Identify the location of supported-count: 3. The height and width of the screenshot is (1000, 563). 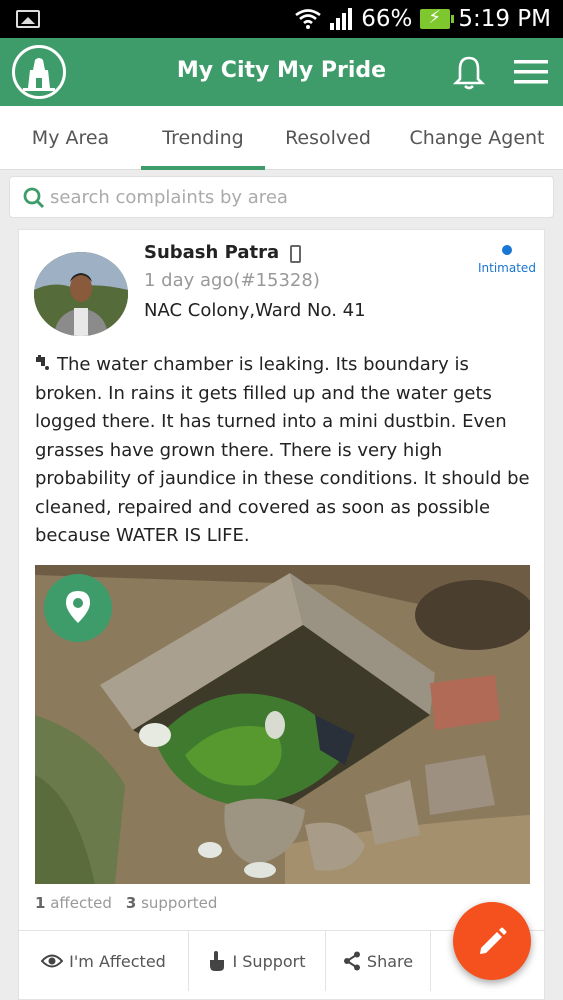
(131, 903).